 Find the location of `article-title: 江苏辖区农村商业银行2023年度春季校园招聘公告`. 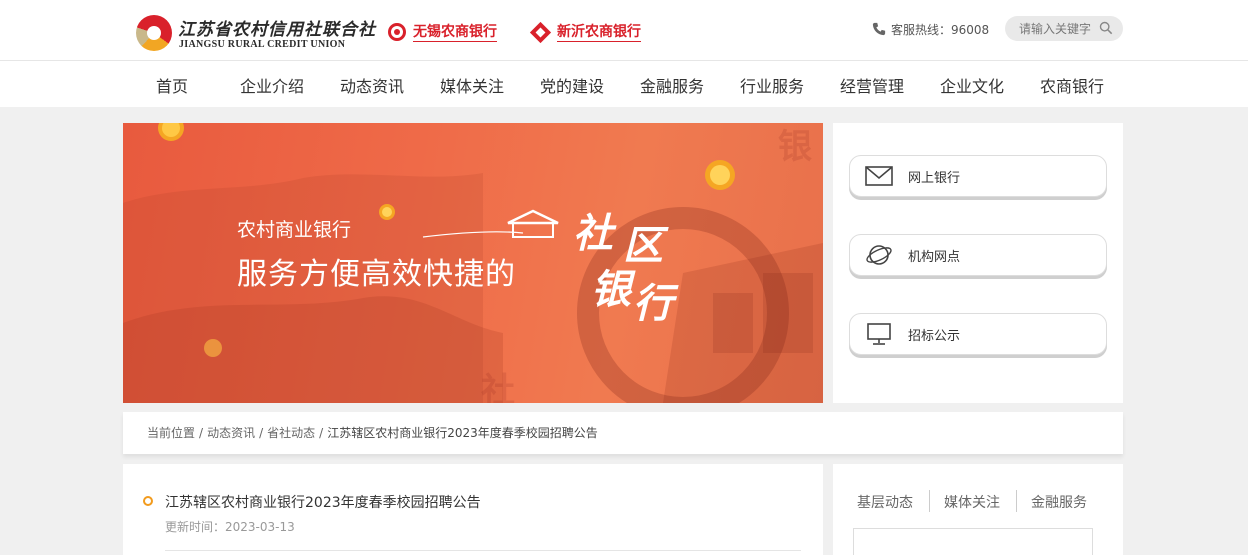

article-title: 江苏辖区农村商业银行2023年度春季校园招聘公告 is located at coordinates (323, 503).